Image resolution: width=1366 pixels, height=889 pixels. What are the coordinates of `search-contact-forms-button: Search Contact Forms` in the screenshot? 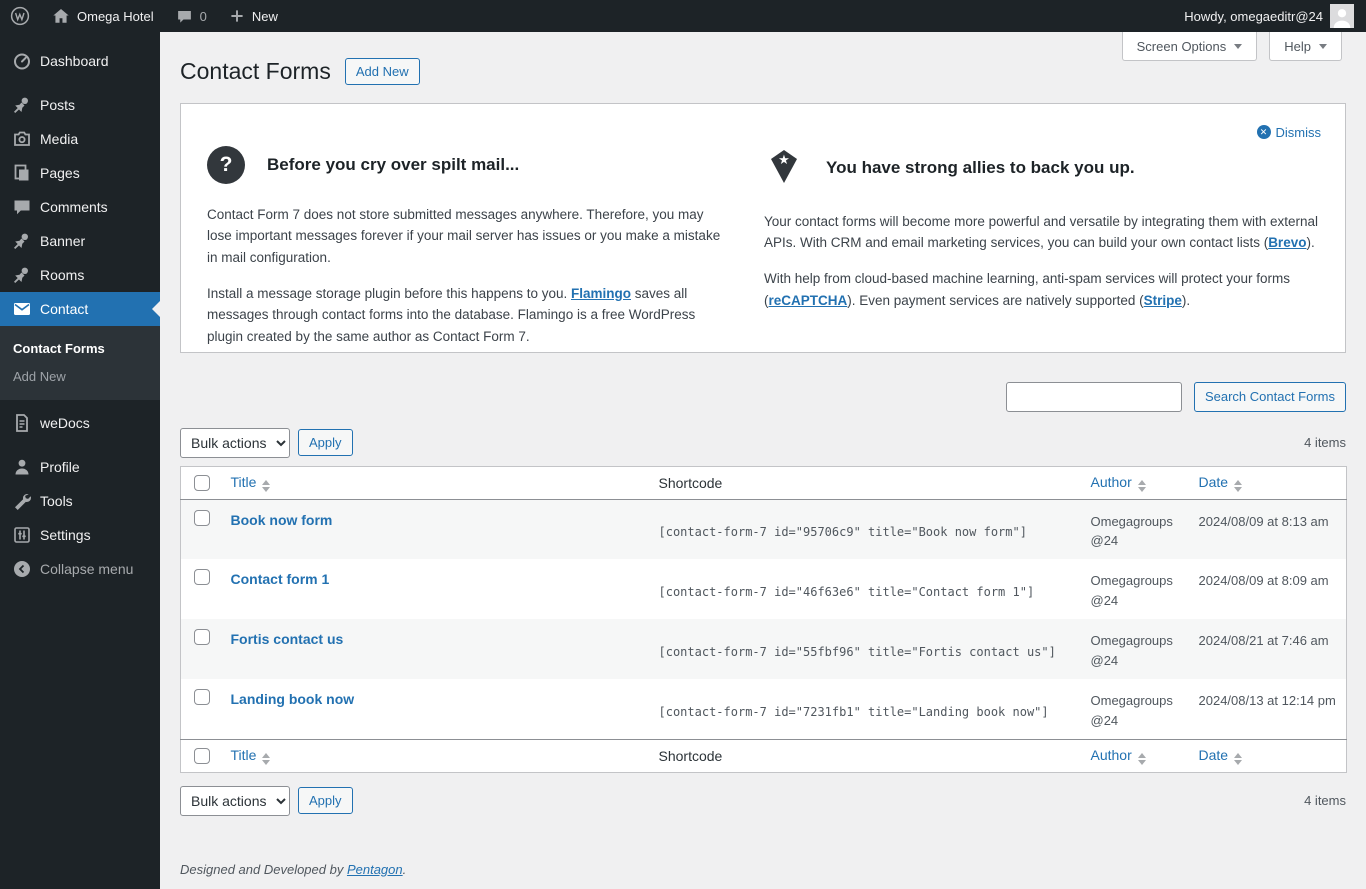 It's located at (1269, 396).